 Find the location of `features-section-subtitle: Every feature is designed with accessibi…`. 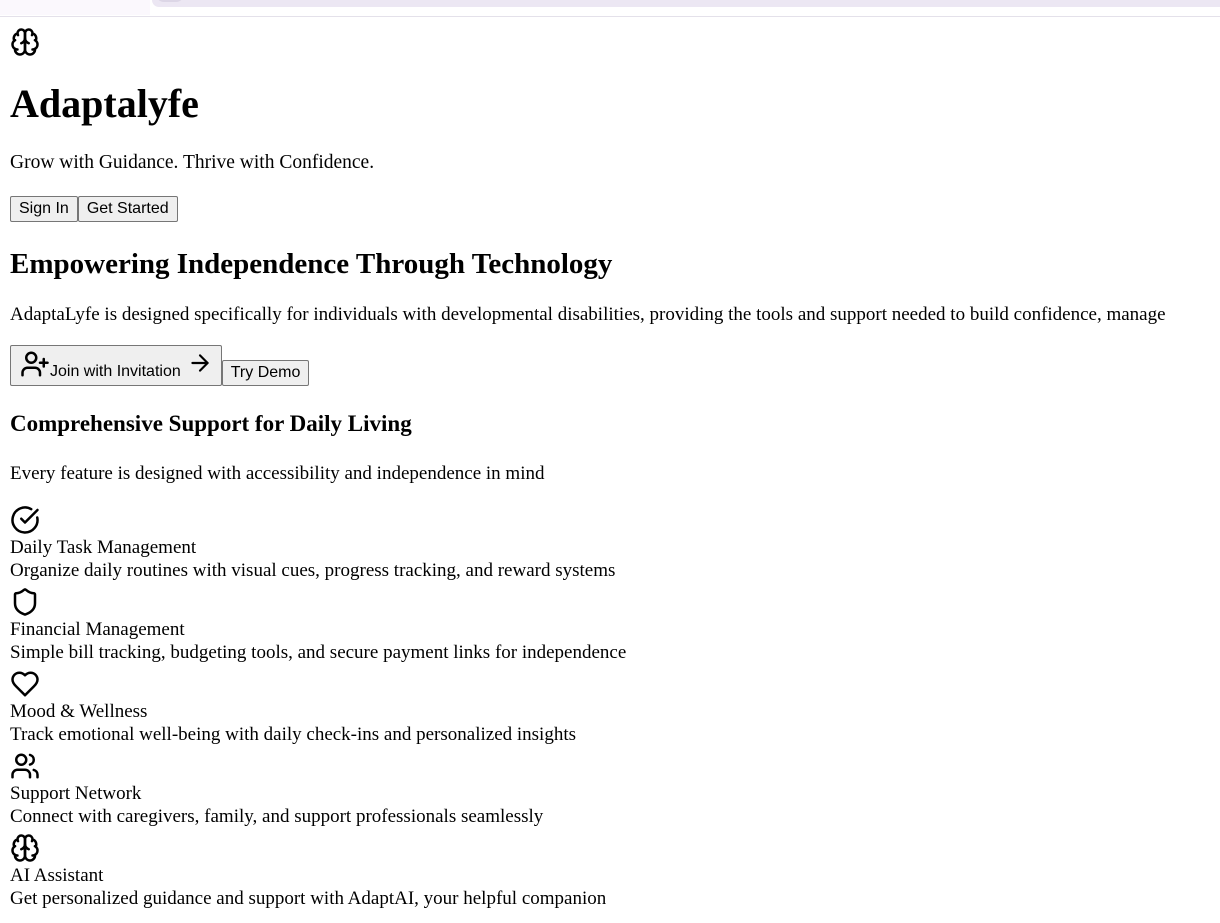

features-section-subtitle: Every feature is designed with accessibi… is located at coordinates (277, 473).